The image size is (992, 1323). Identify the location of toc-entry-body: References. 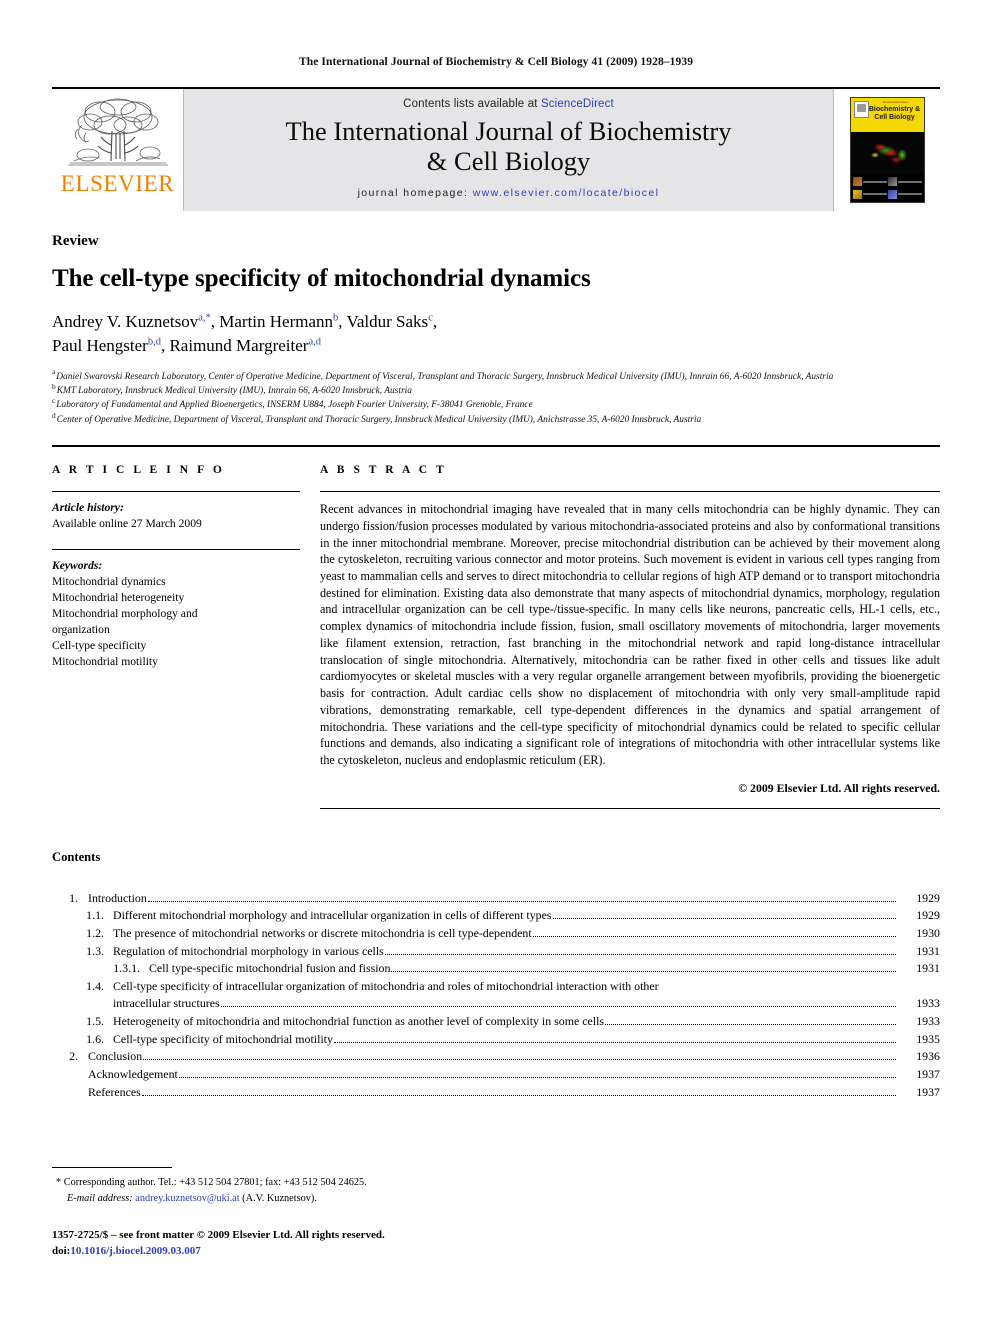
(493, 1093).